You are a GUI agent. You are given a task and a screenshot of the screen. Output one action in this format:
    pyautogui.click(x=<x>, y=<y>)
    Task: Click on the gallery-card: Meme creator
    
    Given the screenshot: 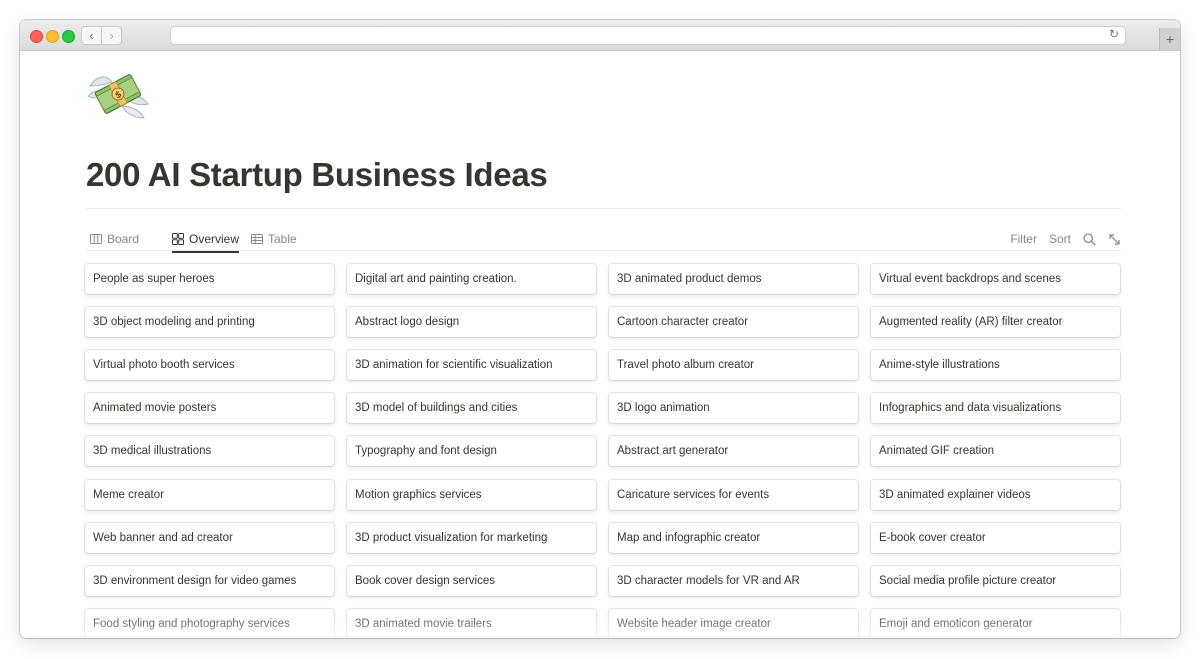 What is the action you would take?
    pyautogui.click(x=209, y=495)
    